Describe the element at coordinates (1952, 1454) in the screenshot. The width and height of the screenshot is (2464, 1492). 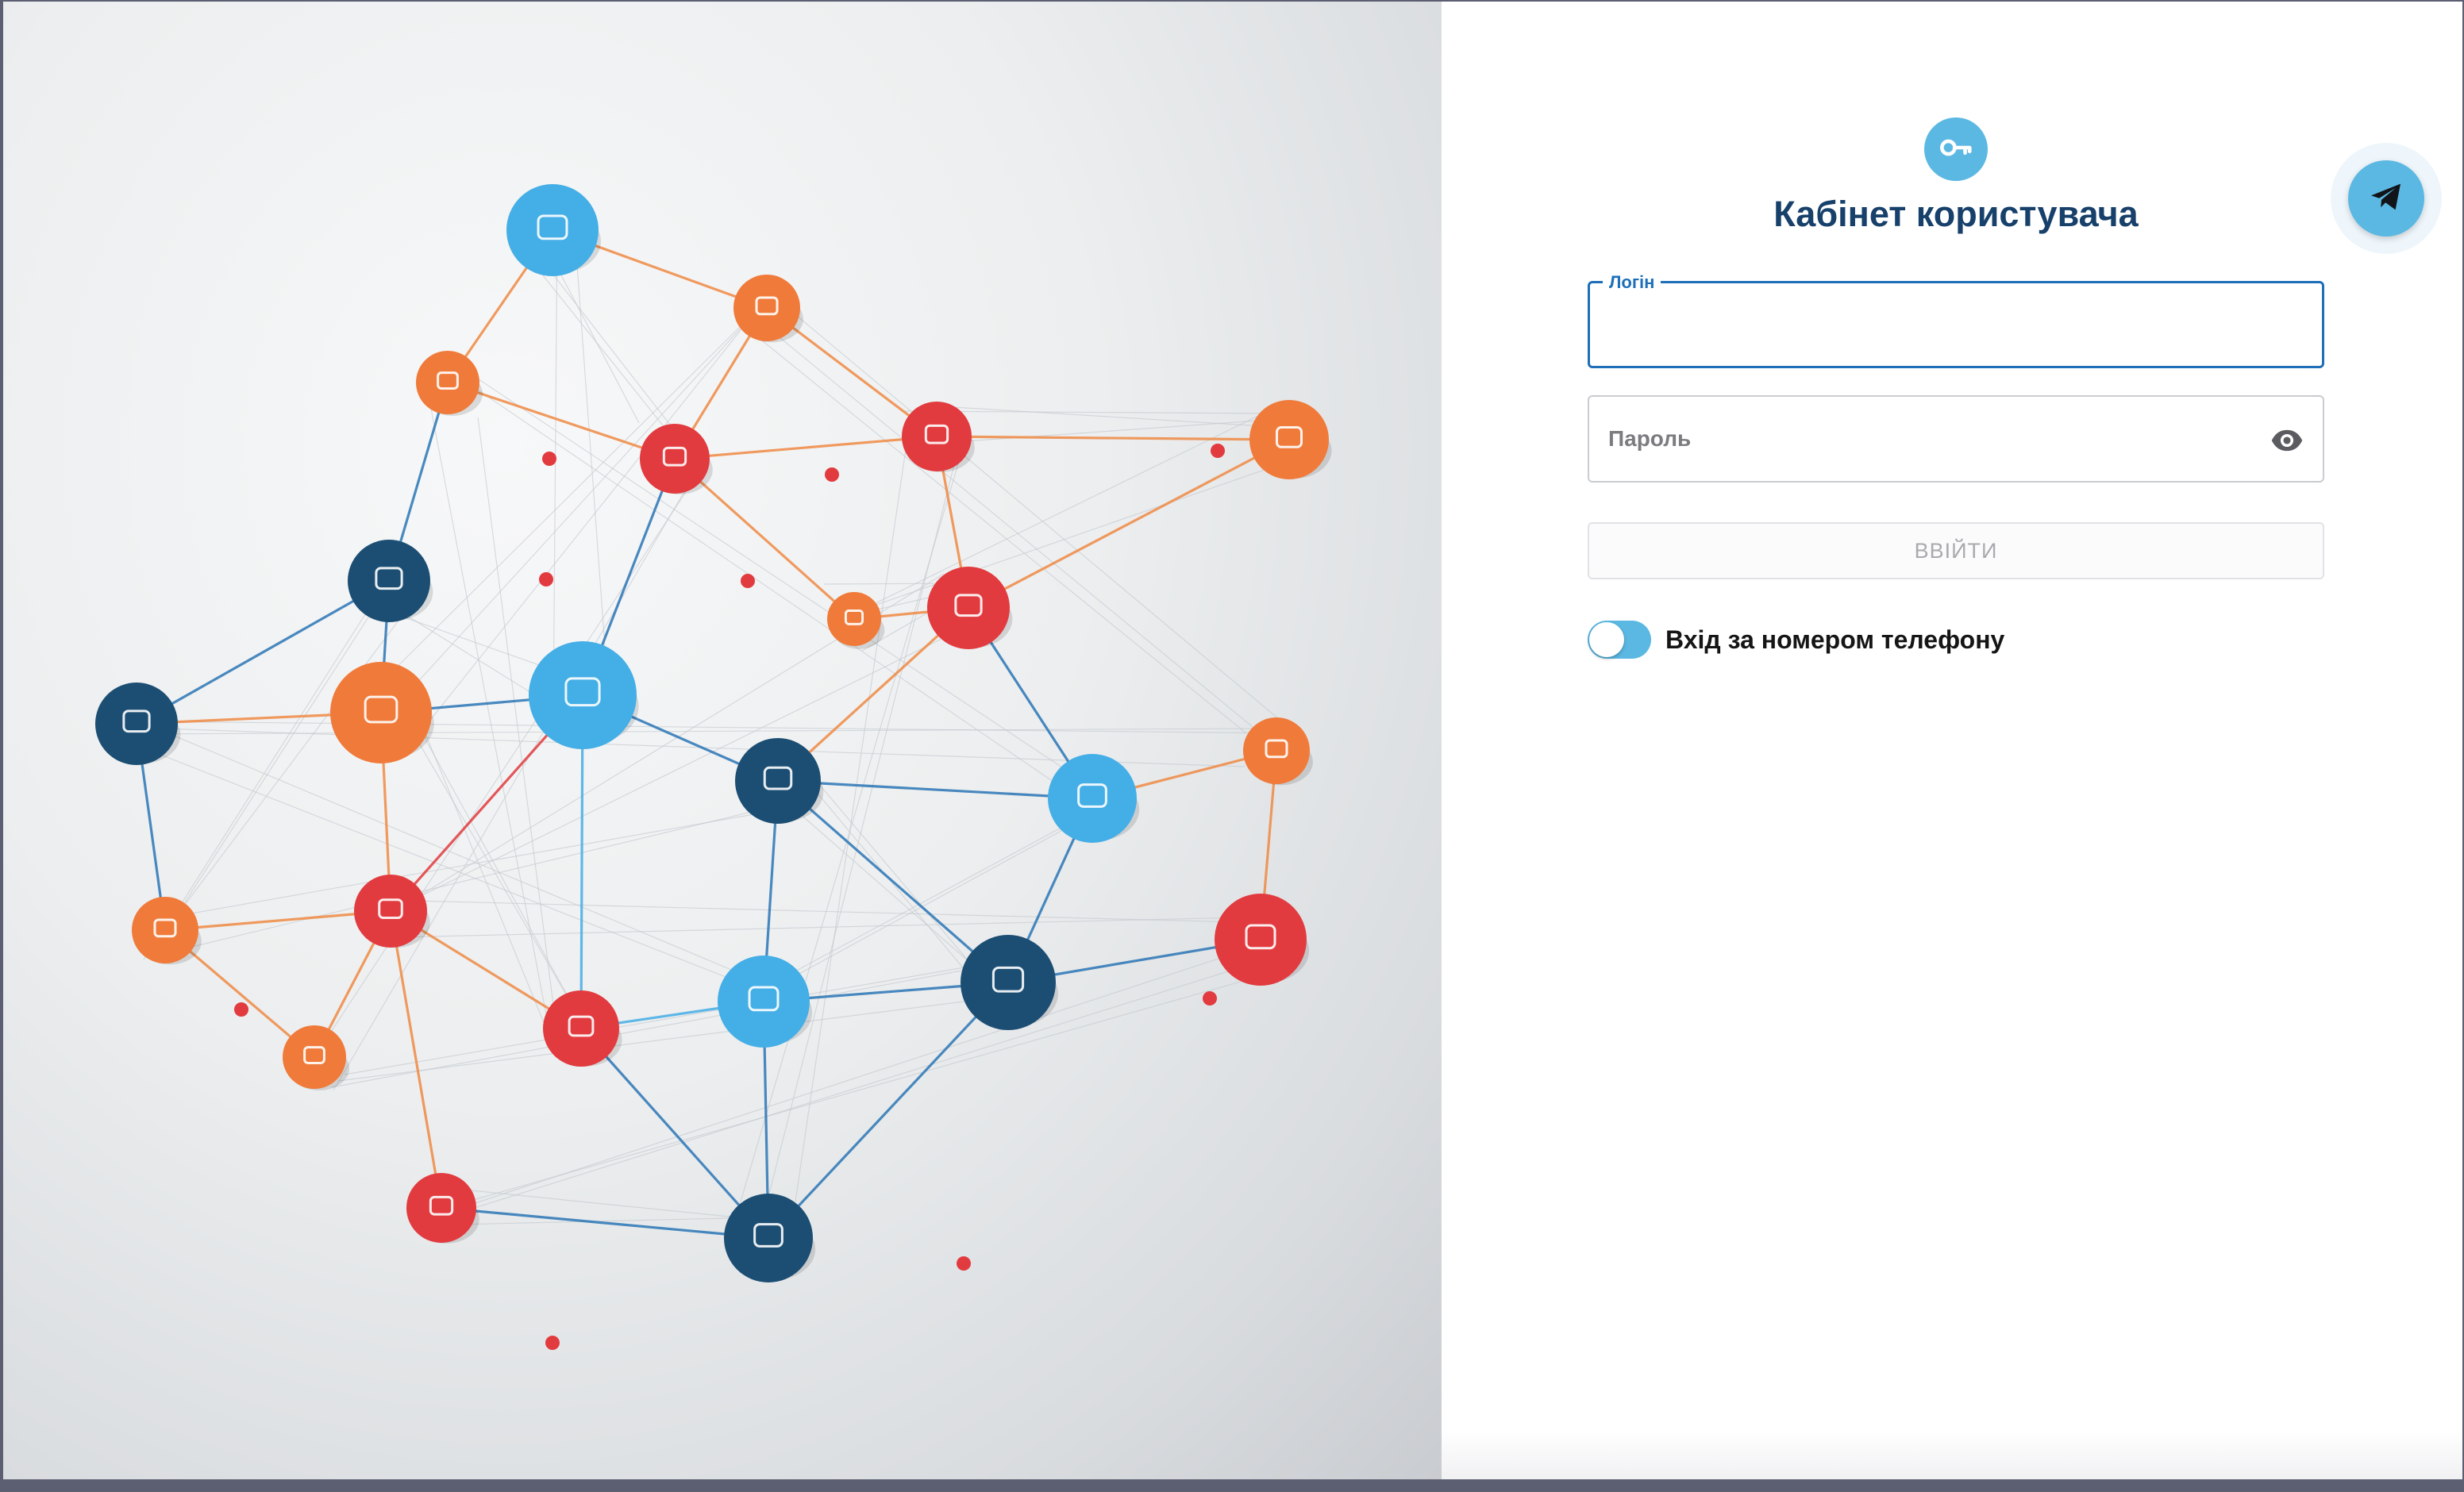
I see `panel-footer-shade` at that location.